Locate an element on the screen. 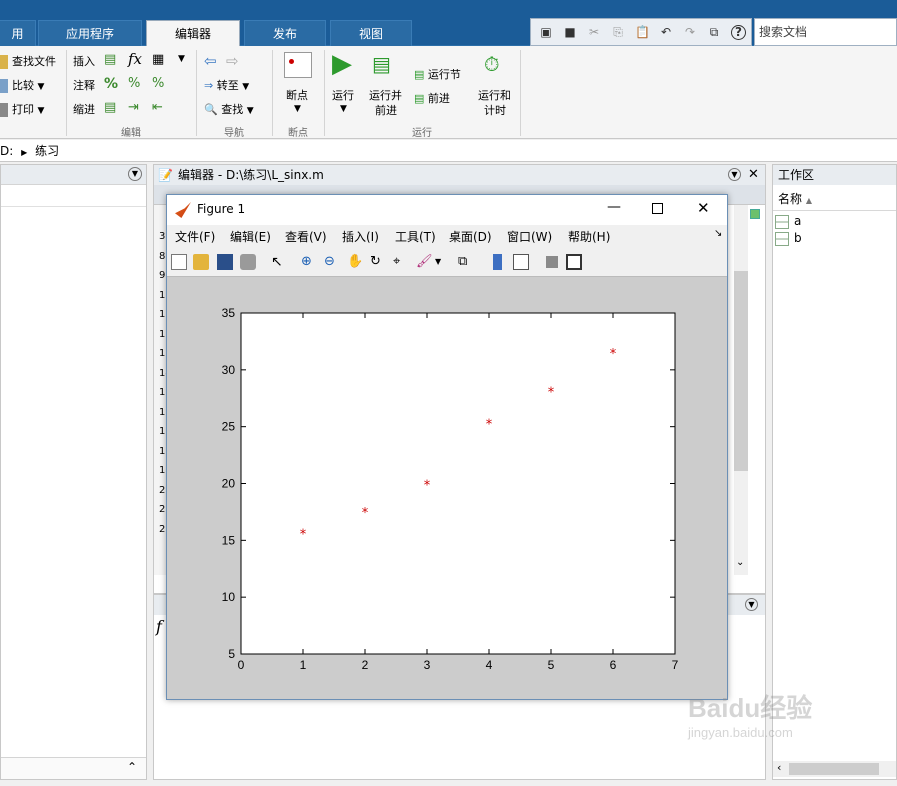 The width and height of the screenshot is (897, 786). run-section-button: ▤ 运行节 is located at coordinates (437, 74).